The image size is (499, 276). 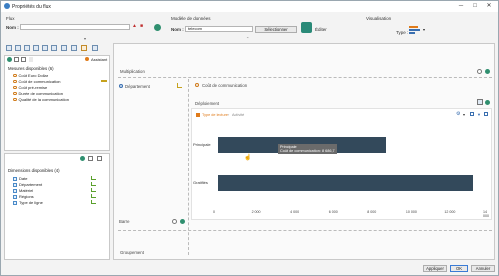 What do you see at coordinates (177, 29) in the screenshot?
I see `model-name-label: Nom :` at bounding box center [177, 29].